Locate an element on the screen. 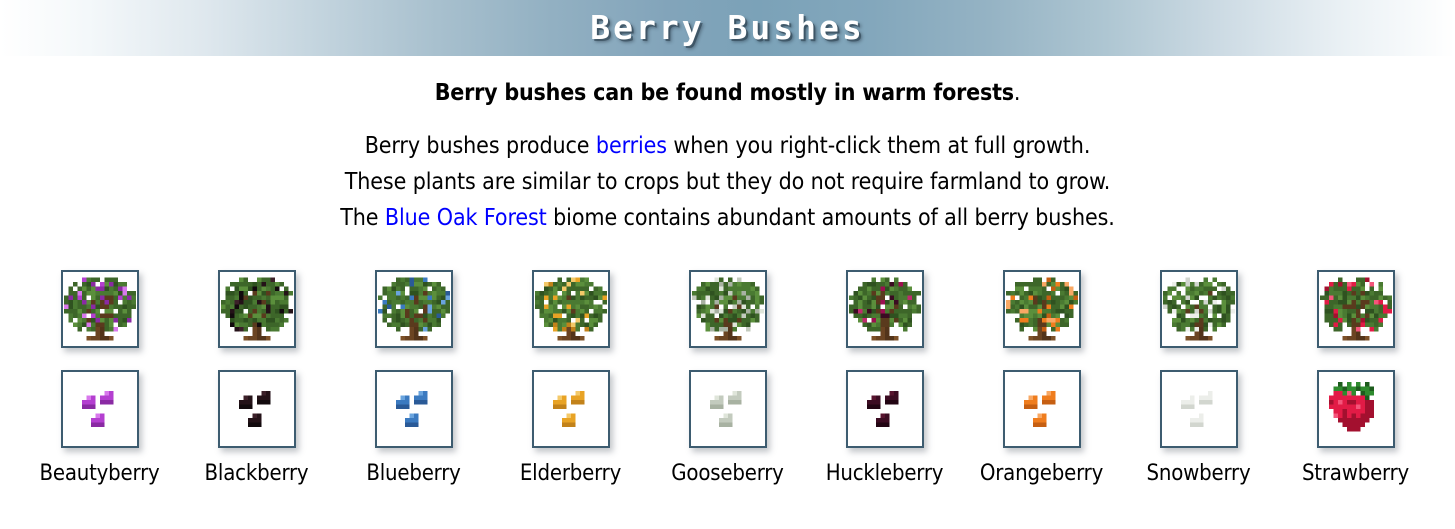 The height and width of the screenshot is (529, 1455). lead-statement-period: . is located at coordinates (1017, 93).